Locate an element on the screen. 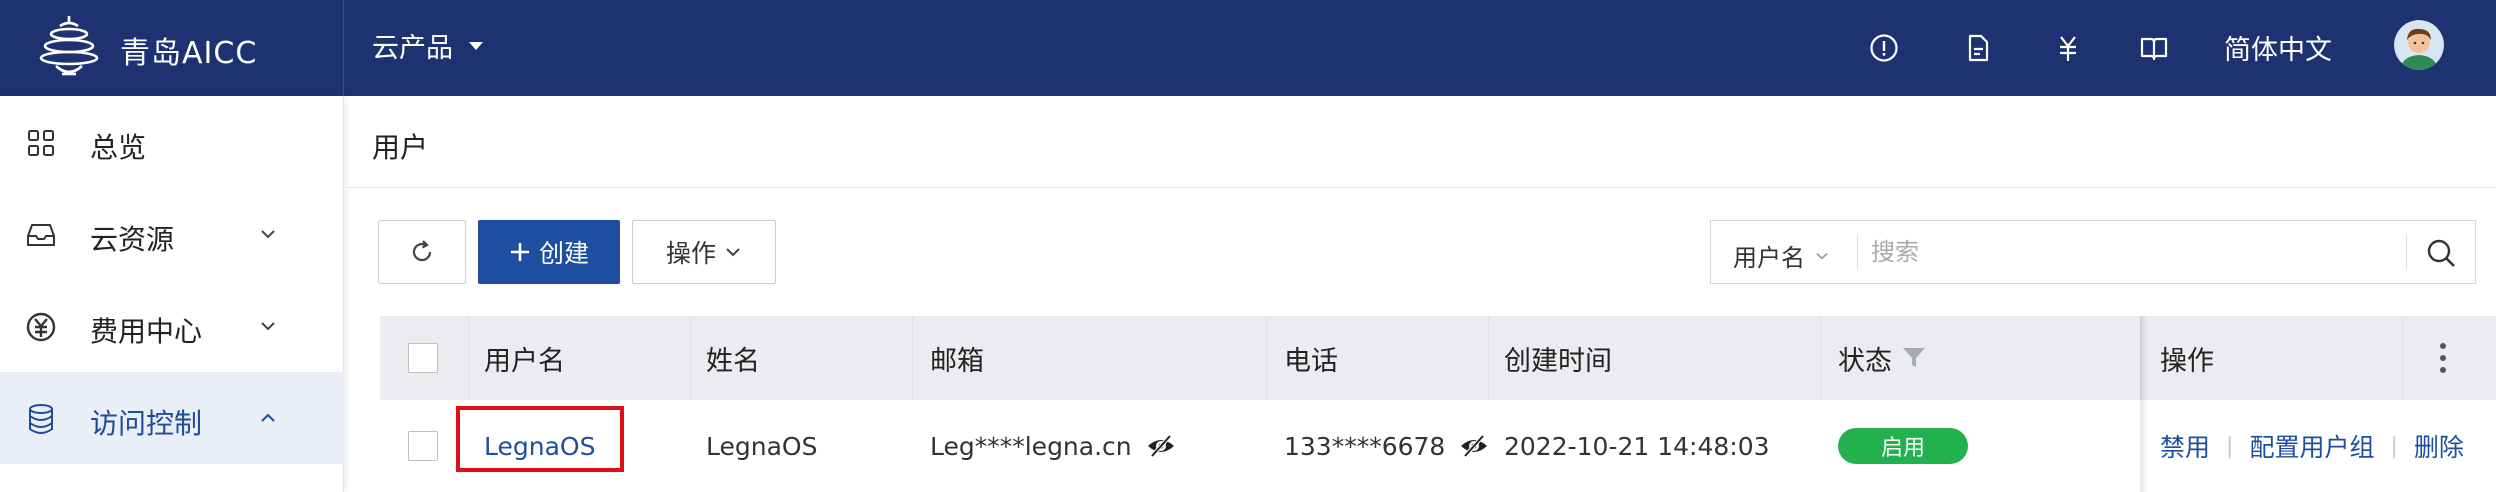 The height and width of the screenshot is (492, 2496). row-actions: 禁用 | 配置用户组 | 删除 is located at coordinates (2312, 446).